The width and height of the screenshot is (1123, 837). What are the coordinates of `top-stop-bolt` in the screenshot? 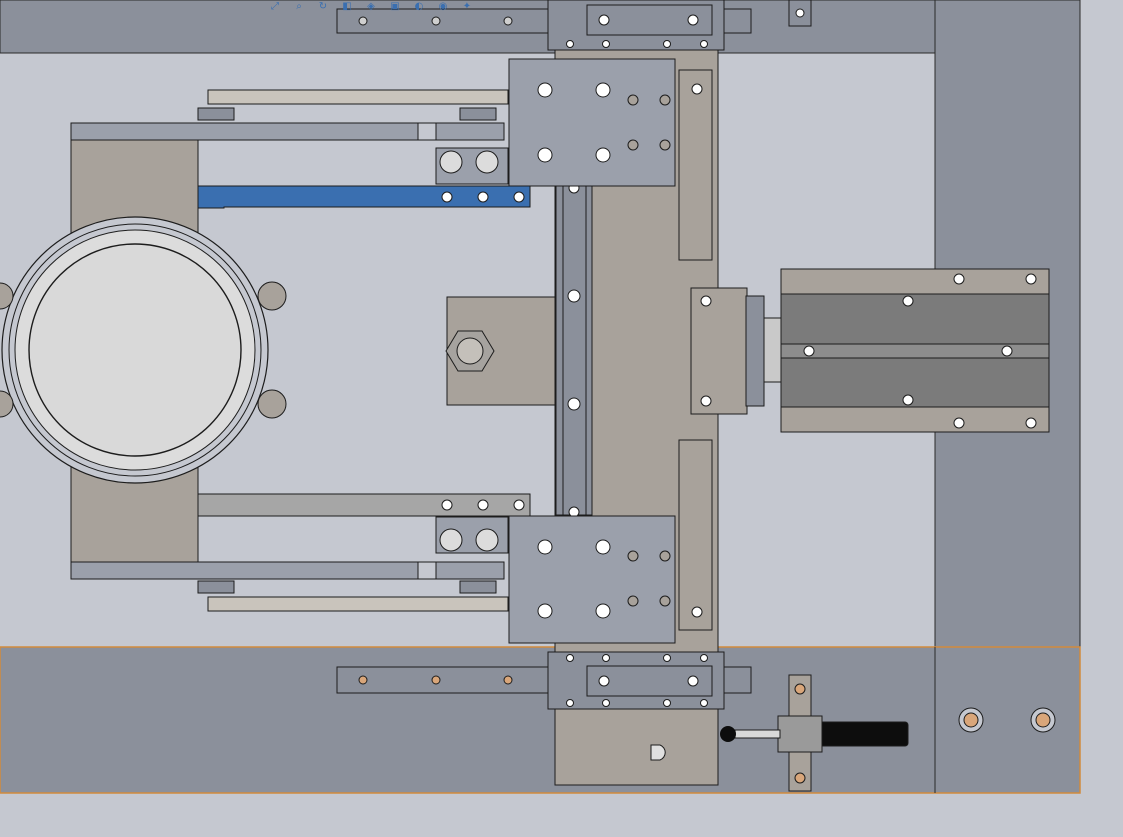 It's located at (800, 13).